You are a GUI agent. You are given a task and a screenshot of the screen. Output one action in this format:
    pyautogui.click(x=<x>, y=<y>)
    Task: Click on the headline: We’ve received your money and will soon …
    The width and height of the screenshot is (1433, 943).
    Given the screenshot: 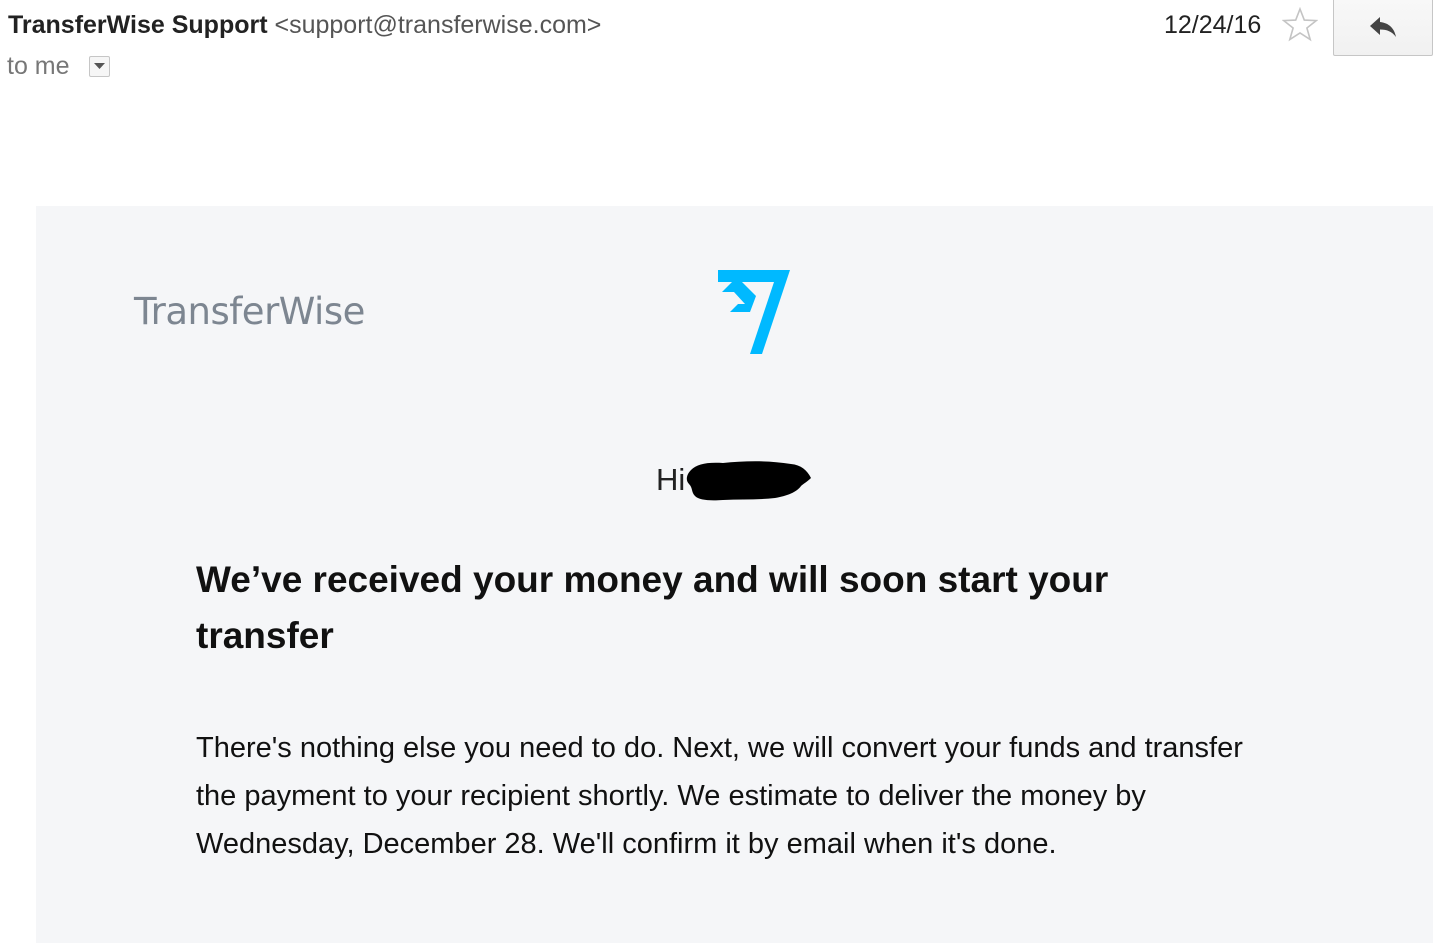 What is the action you would take?
    pyautogui.click(x=652, y=607)
    